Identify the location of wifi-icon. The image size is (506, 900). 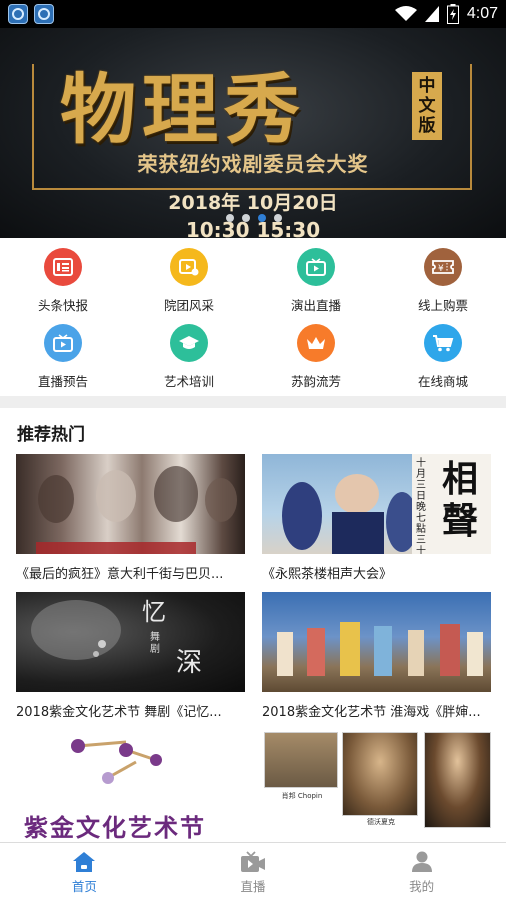
(405, 13).